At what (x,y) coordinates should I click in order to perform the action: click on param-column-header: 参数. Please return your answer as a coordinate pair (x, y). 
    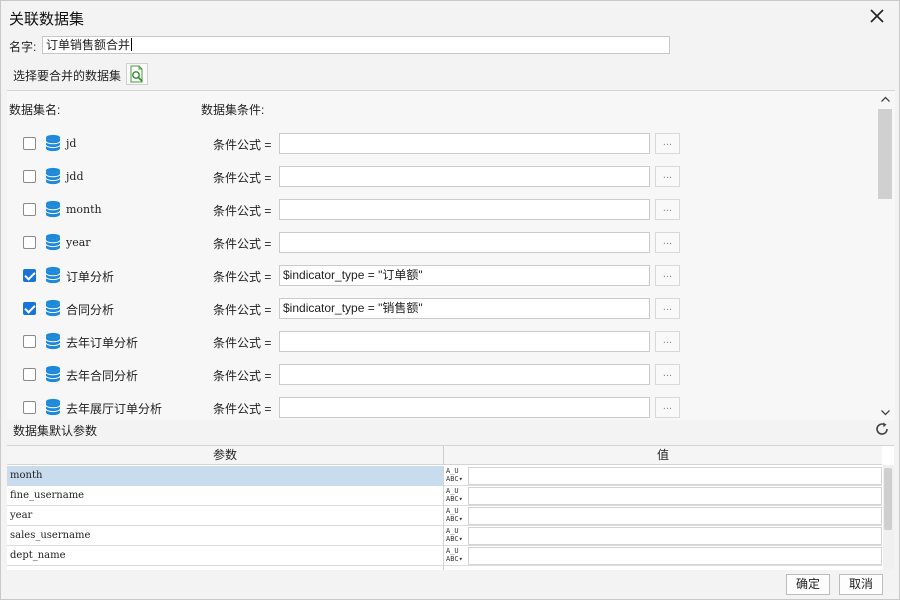
    Looking at the image, I should click on (225, 455).